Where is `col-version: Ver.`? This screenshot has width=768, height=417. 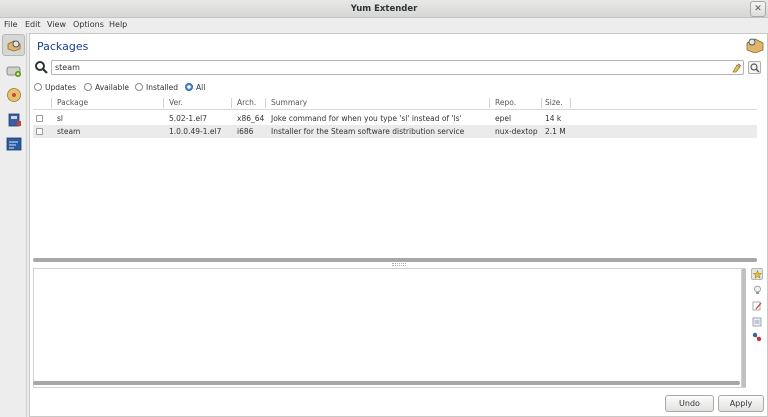
col-version: Ver. is located at coordinates (176, 102).